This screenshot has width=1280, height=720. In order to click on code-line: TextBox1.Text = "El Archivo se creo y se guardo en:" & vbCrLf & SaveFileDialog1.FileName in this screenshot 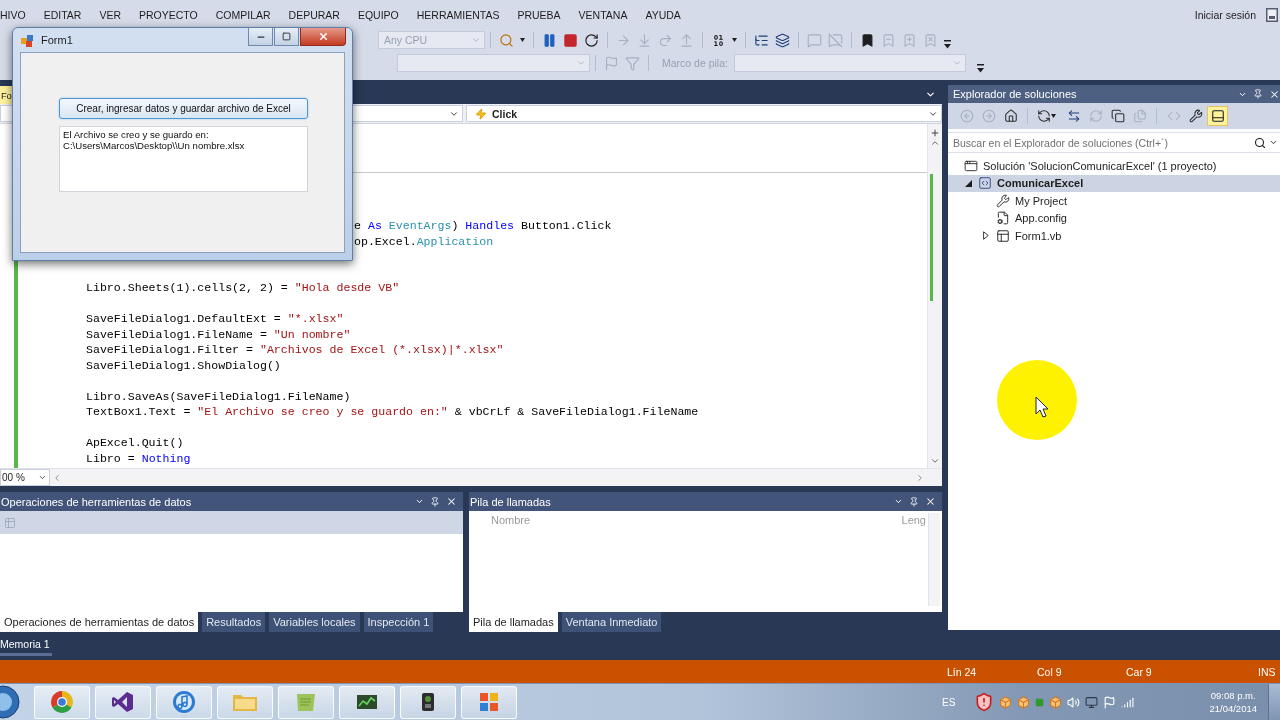, I will do `click(392, 412)`.